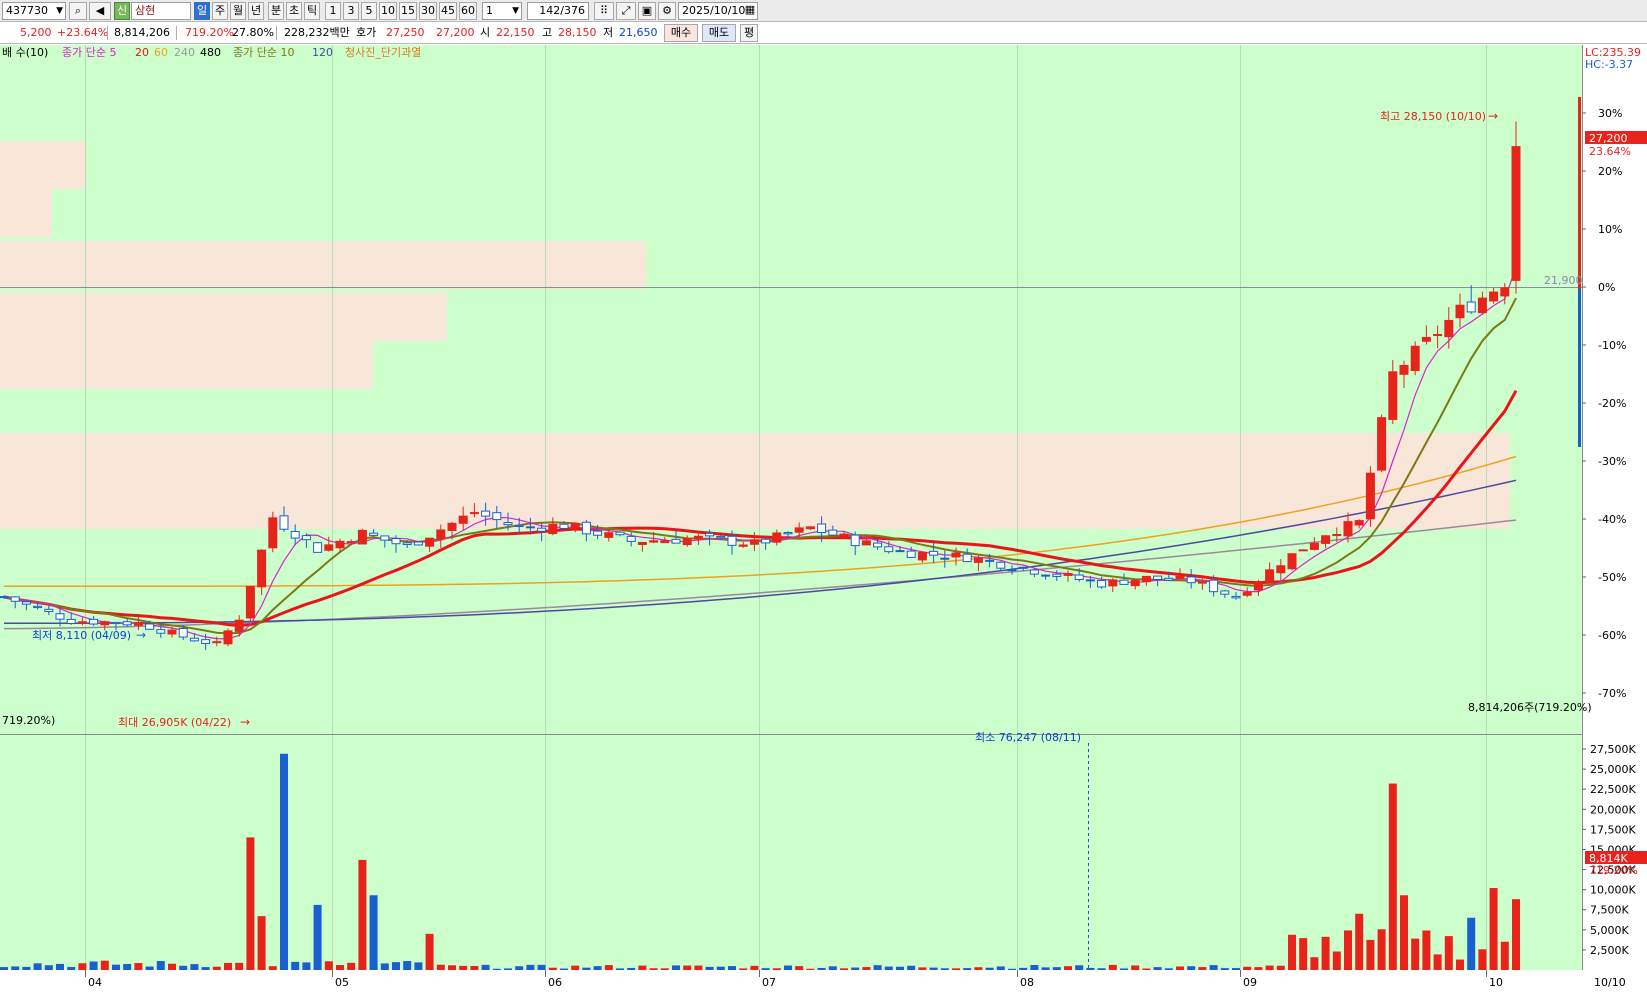 Image resolution: width=1647 pixels, height=998 pixels. Describe the element at coordinates (468, 11) in the screenshot. I see `interval-60-button: 60` at that location.